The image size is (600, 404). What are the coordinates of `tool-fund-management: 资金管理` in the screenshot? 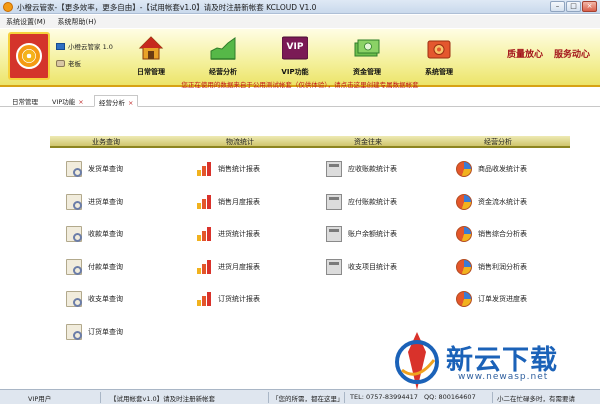 It's located at (367, 58).